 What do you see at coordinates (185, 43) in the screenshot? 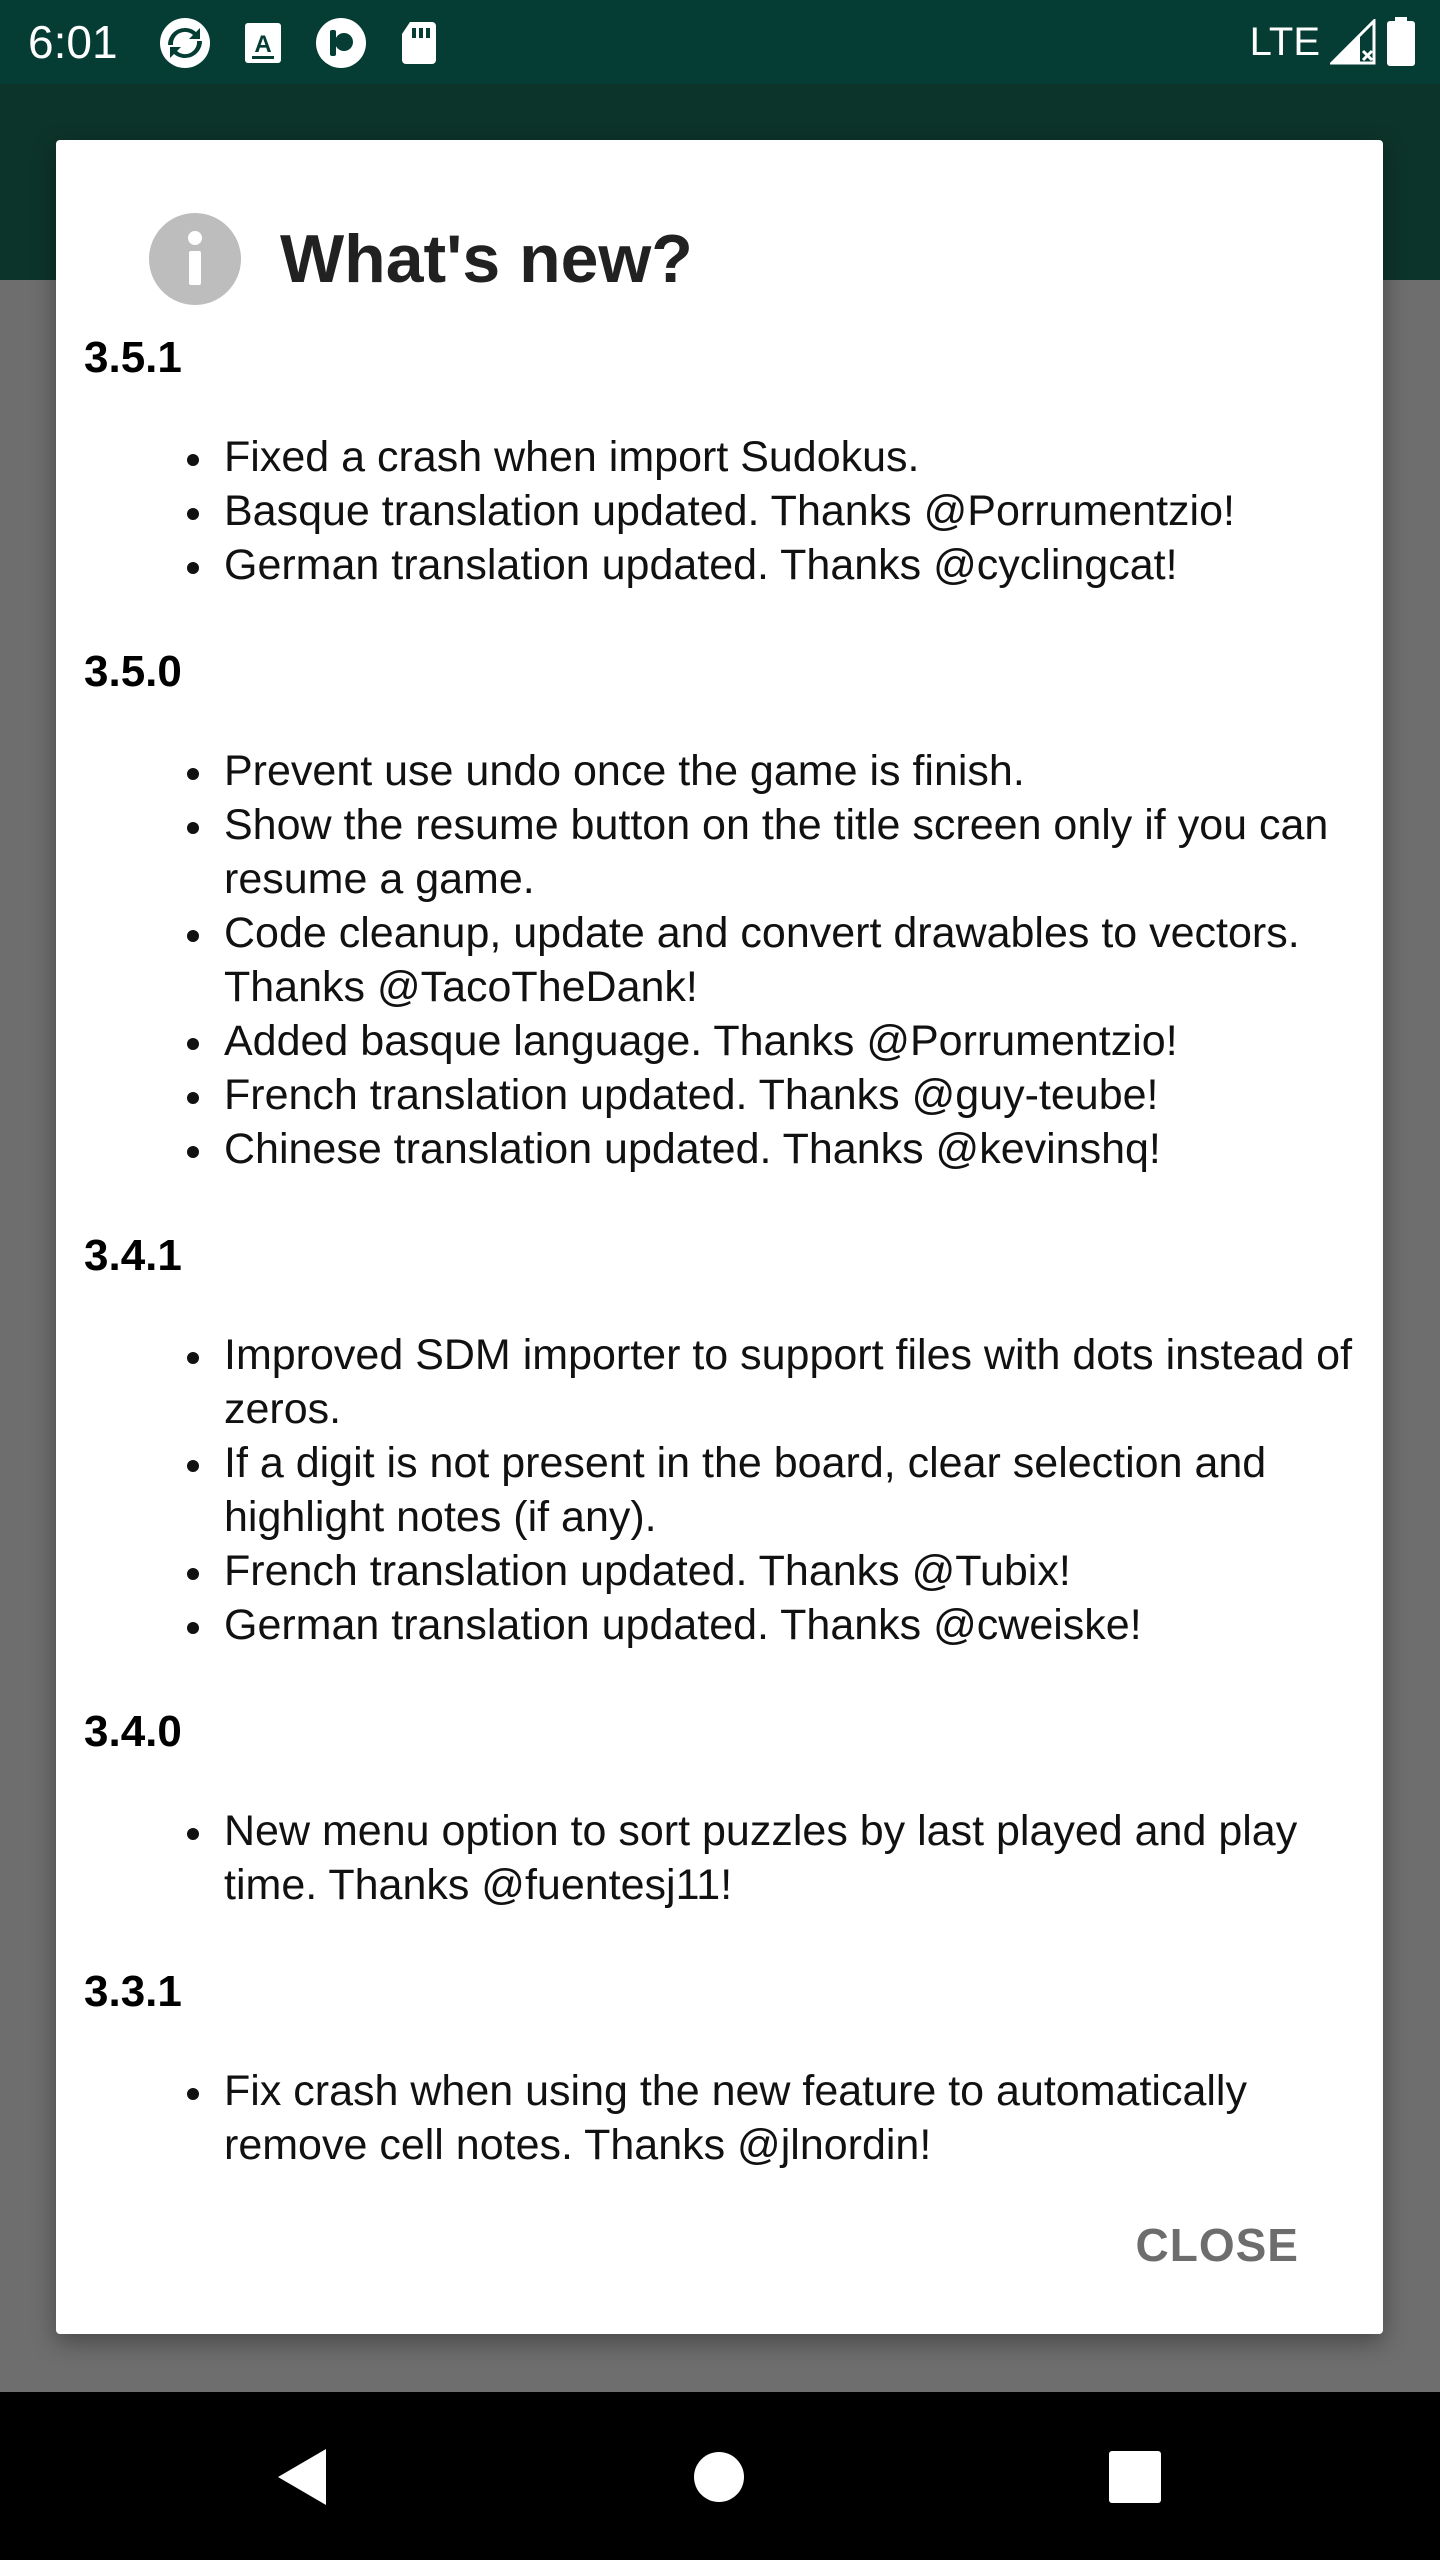
I see `sync-icon` at bounding box center [185, 43].